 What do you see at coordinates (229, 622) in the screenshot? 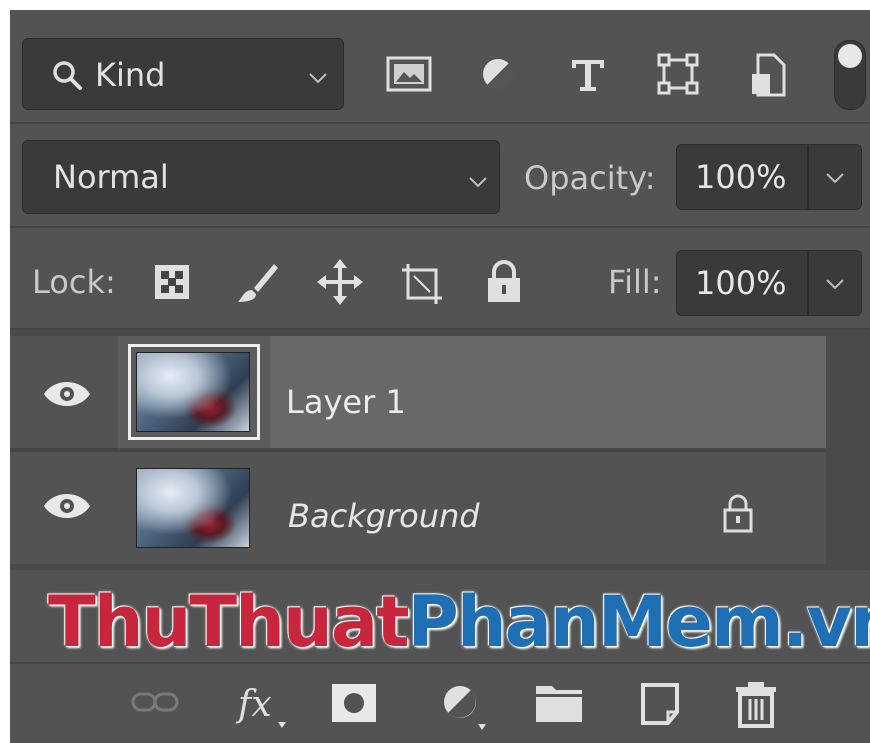
I see `watermark-part-1: ThuThuat` at bounding box center [229, 622].